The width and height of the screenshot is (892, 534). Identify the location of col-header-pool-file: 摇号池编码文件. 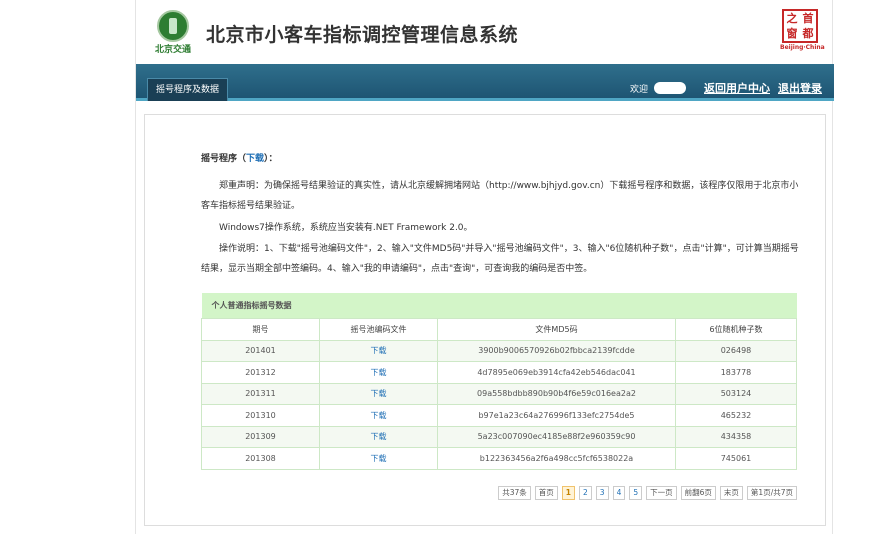
(378, 329).